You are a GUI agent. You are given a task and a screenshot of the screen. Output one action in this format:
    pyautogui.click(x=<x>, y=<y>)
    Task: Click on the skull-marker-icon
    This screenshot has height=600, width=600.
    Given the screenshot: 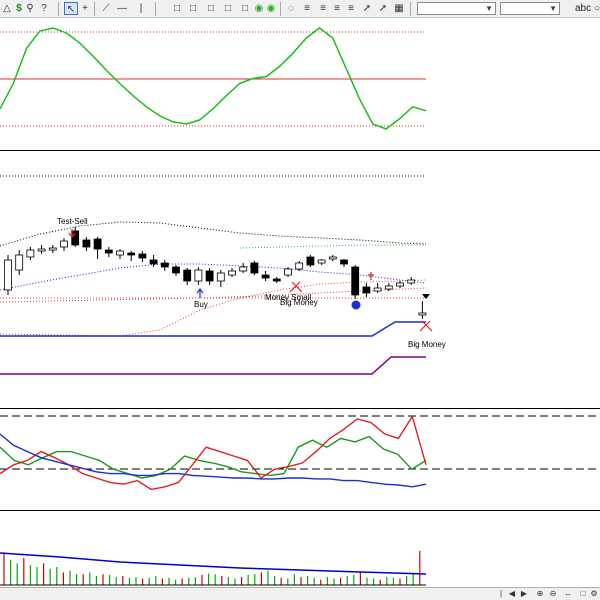 What is the action you would take?
    pyautogui.click(x=371, y=276)
    